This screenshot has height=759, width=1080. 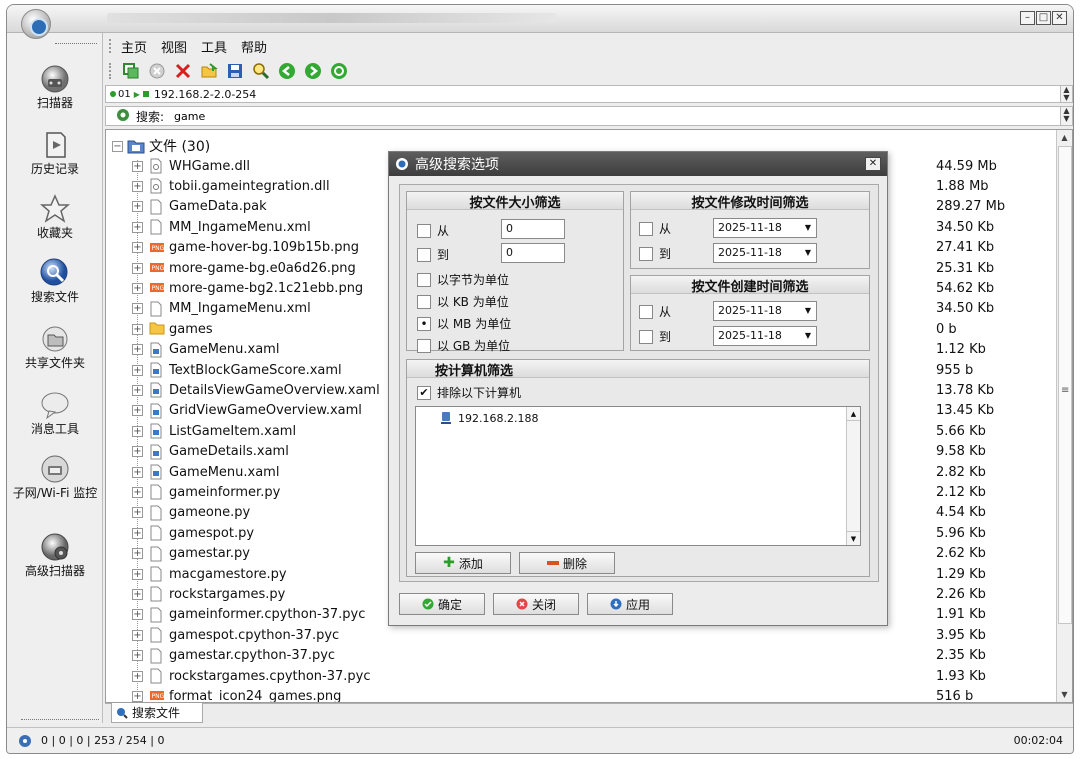 I want to click on menu-item-view: 视图, so click(x=174, y=46).